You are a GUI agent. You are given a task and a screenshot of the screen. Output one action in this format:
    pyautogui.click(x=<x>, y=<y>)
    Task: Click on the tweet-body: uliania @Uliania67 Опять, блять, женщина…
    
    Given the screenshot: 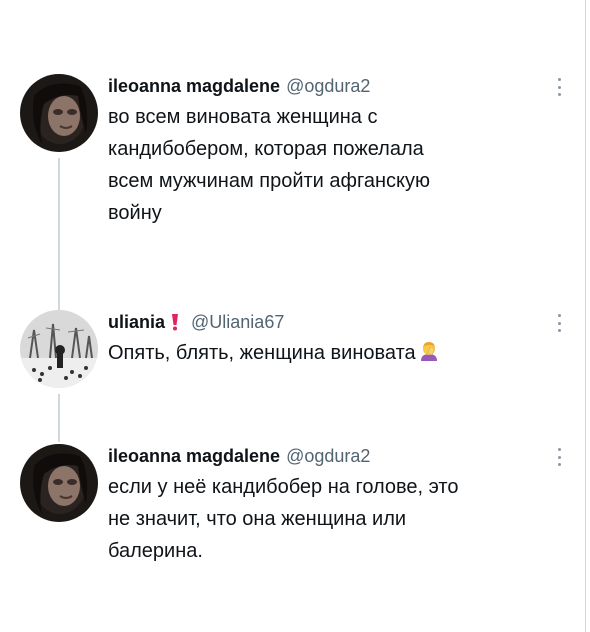 What is the action you would take?
    pyautogui.click(x=340, y=339)
    